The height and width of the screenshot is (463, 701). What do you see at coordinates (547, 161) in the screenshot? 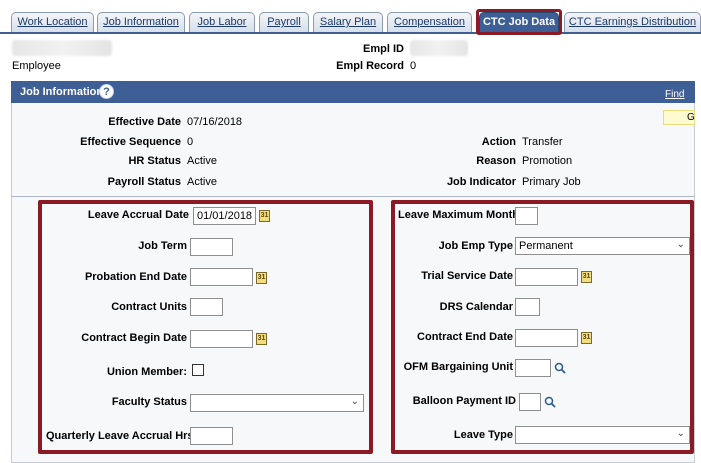
I see `reason-value: Promotion` at bounding box center [547, 161].